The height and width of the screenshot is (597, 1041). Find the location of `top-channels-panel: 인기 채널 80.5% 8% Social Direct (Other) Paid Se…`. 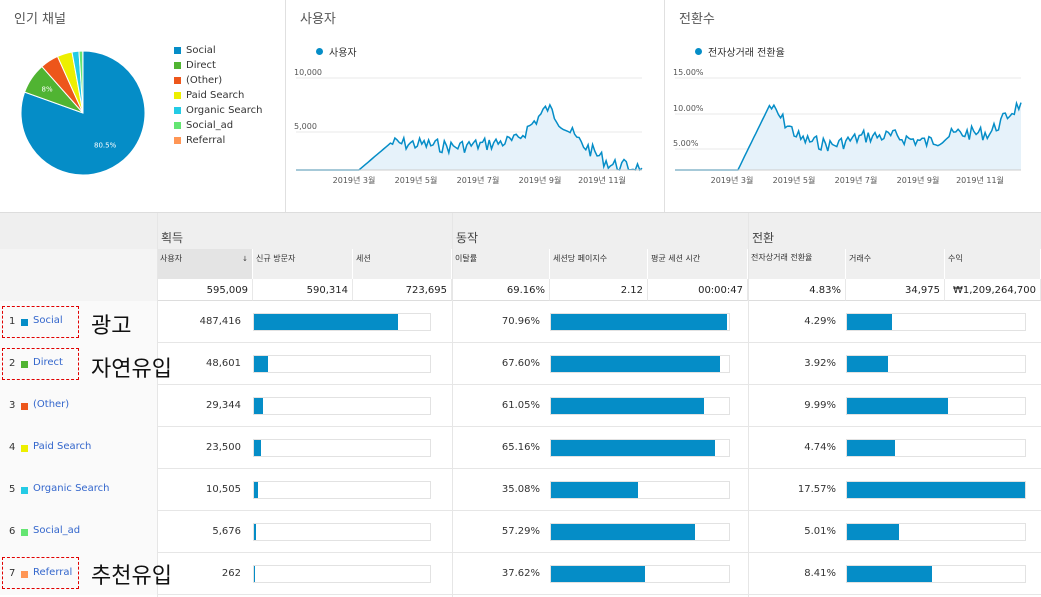

top-channels-panel: 인기 채널 80.5% 8% Social Direct (Other) Paid Se… is located at coordinates (143, 106).